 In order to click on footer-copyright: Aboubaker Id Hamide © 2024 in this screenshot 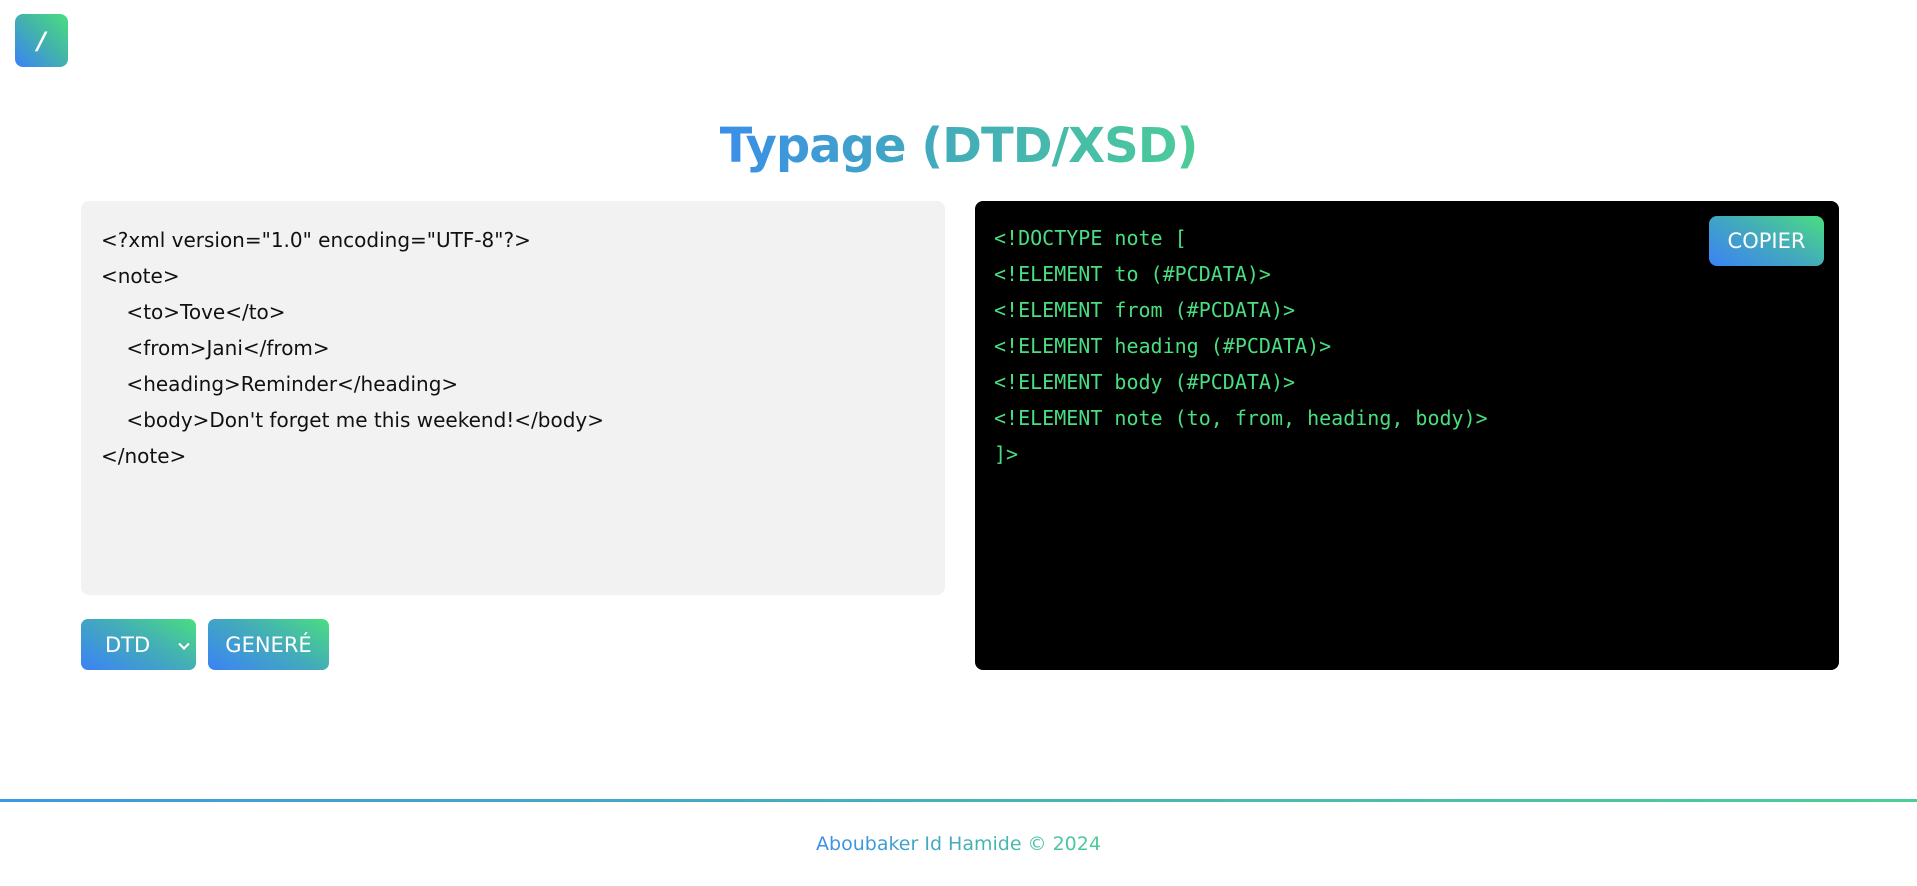, I will do `click(958, 844)`.